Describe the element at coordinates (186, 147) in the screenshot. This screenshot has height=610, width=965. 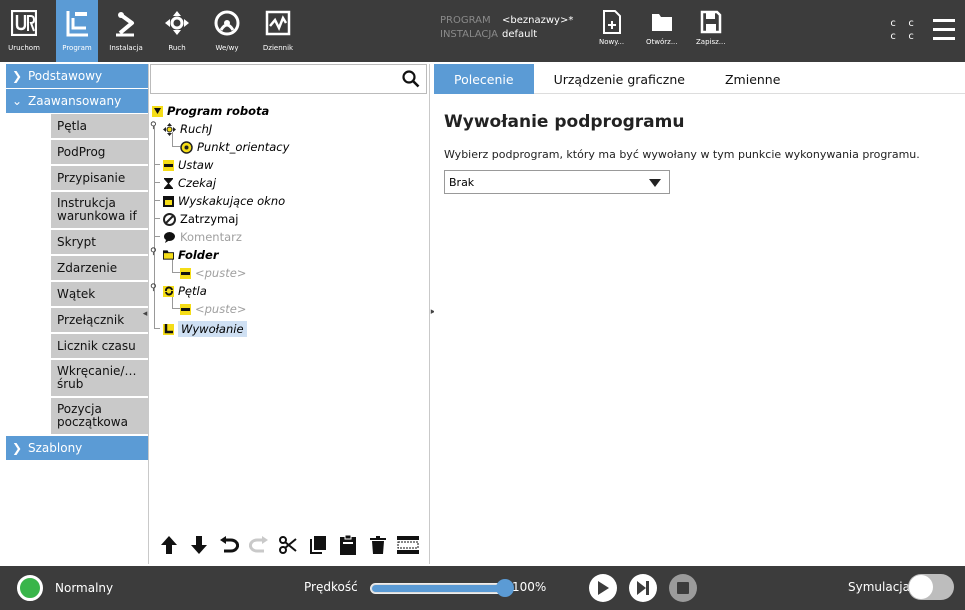
I see `waypoint-target-icon` at that location.